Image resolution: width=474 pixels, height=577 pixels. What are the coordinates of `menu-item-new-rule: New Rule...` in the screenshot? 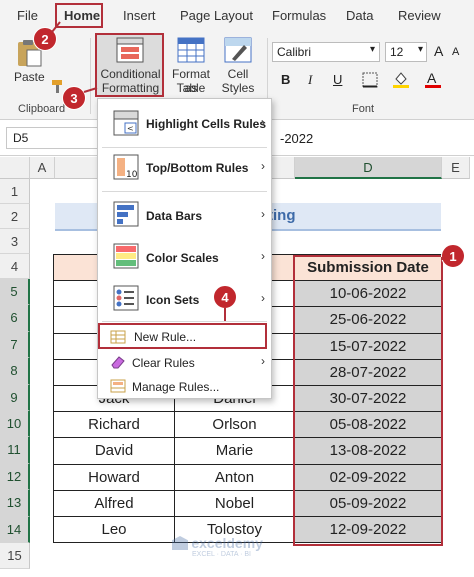 It's located at (182, 336).